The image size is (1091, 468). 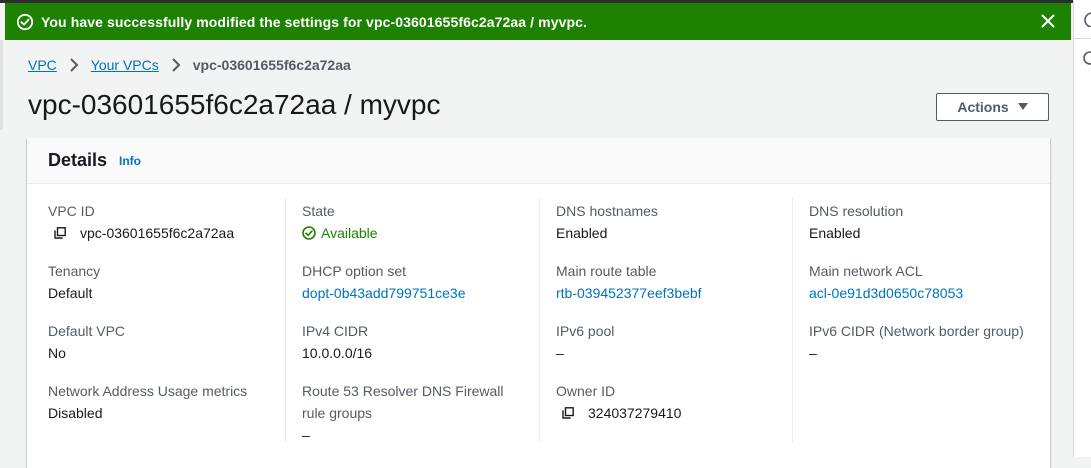 What do you see at coordinates (606, 271) in the screenshot?
I see `main-route-table-label: Main route table` at bounding box center [606, 271].